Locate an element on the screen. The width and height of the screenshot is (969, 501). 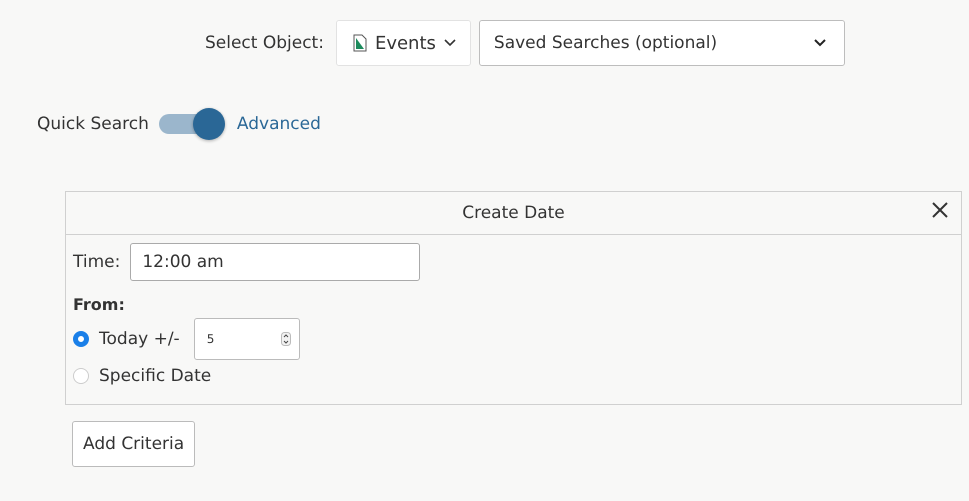
search-mode-toggle is located at coordinates (192, 124).